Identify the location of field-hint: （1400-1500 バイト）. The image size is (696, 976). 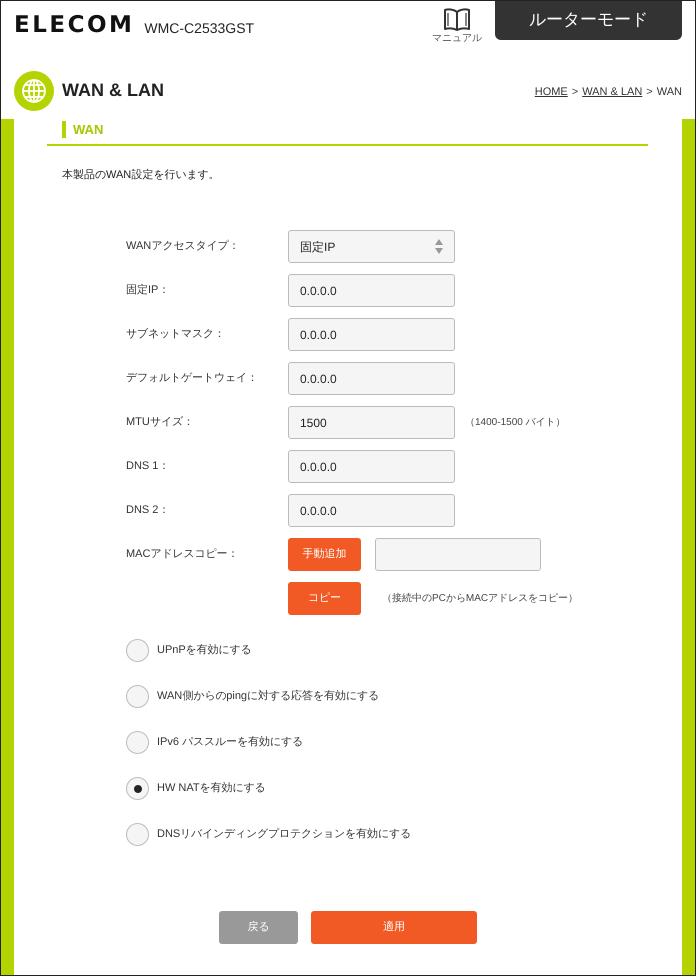
(515, 423).